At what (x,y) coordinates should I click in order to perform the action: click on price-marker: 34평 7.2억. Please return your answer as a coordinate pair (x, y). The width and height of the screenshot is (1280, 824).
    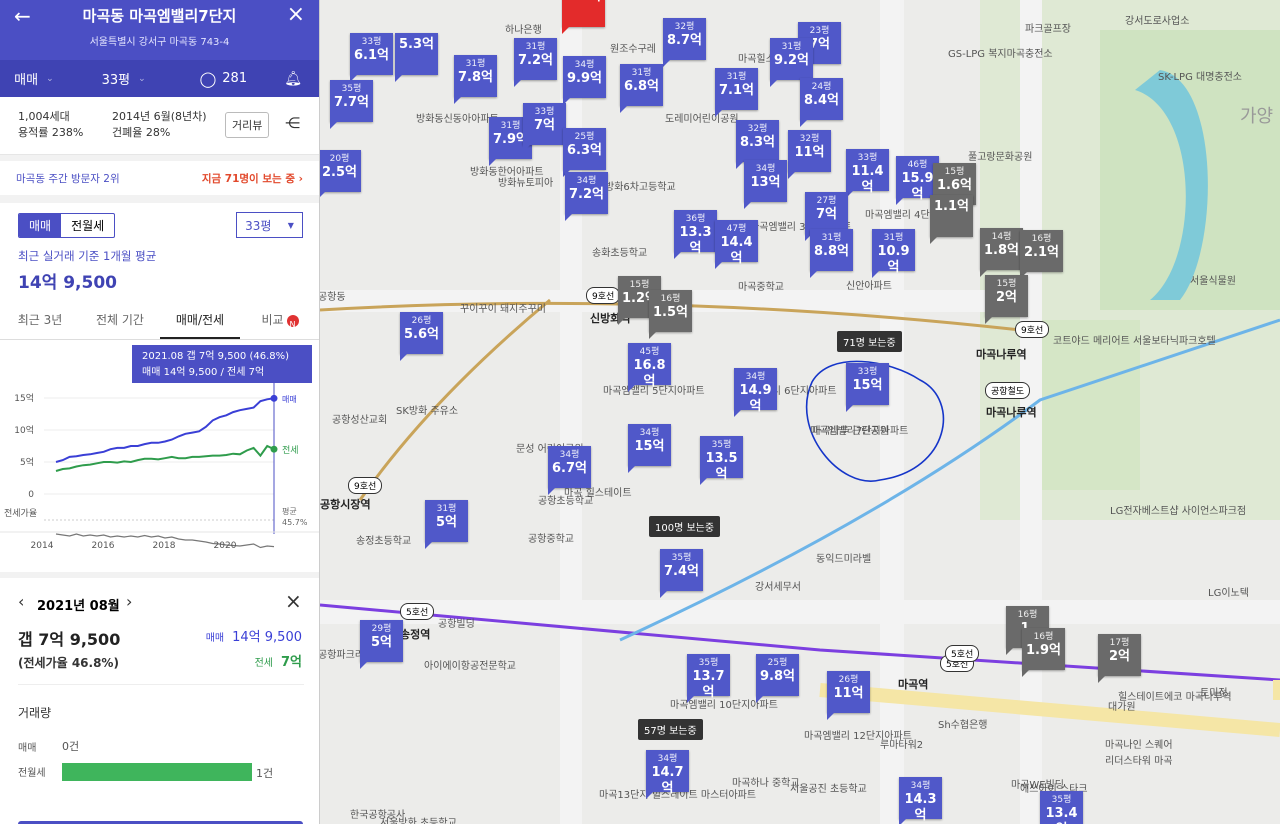
    Looking at the image, I should click on (586, 196).